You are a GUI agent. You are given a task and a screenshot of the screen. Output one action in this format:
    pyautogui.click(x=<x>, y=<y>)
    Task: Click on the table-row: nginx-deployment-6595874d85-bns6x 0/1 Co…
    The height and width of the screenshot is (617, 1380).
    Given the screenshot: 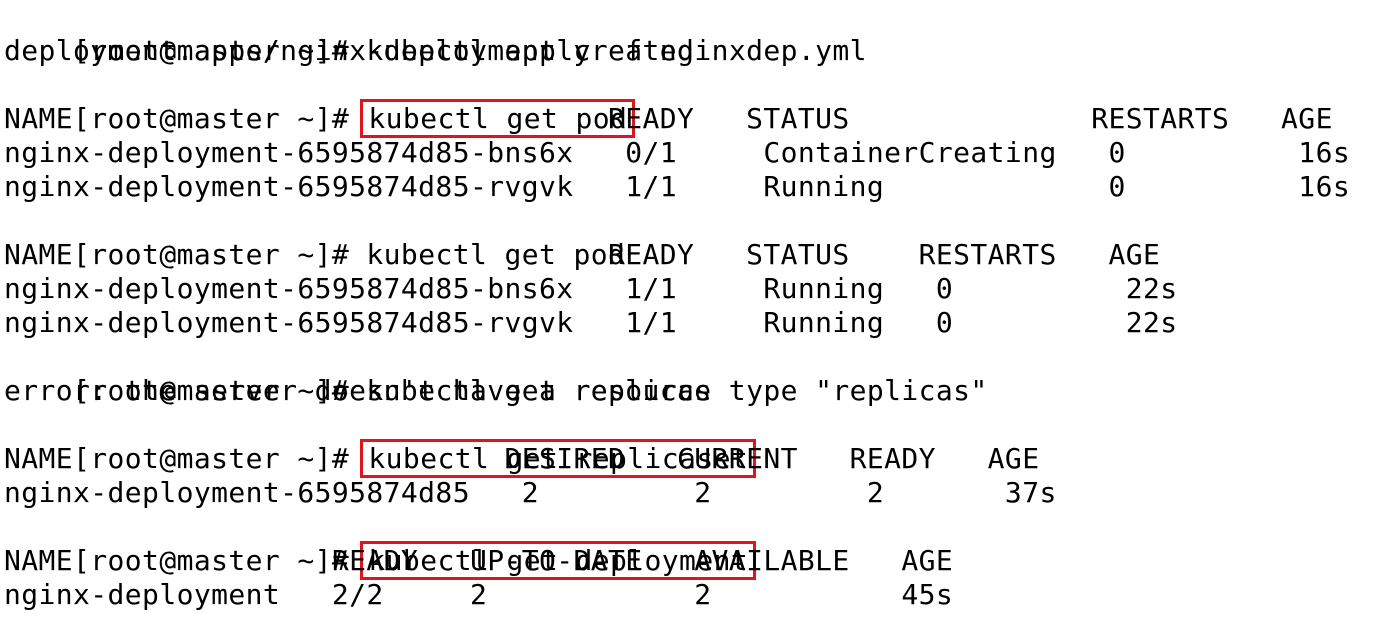 What is the action you would take?
    pyautogui.click(x=677, y=152)
    